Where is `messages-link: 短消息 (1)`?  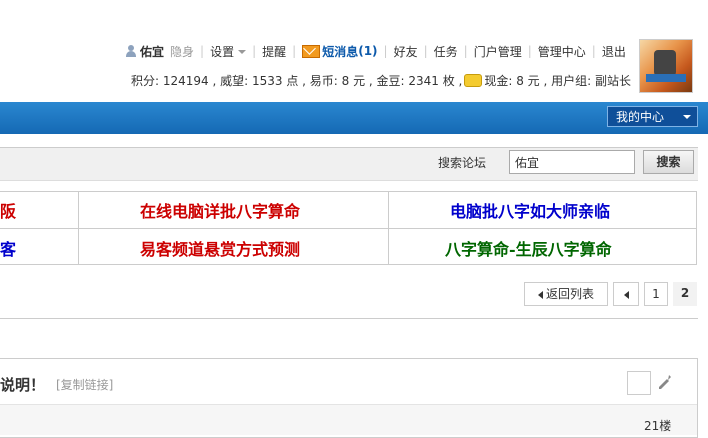 messages-link: 短消息 (1) is located at coordinates (340, 51).